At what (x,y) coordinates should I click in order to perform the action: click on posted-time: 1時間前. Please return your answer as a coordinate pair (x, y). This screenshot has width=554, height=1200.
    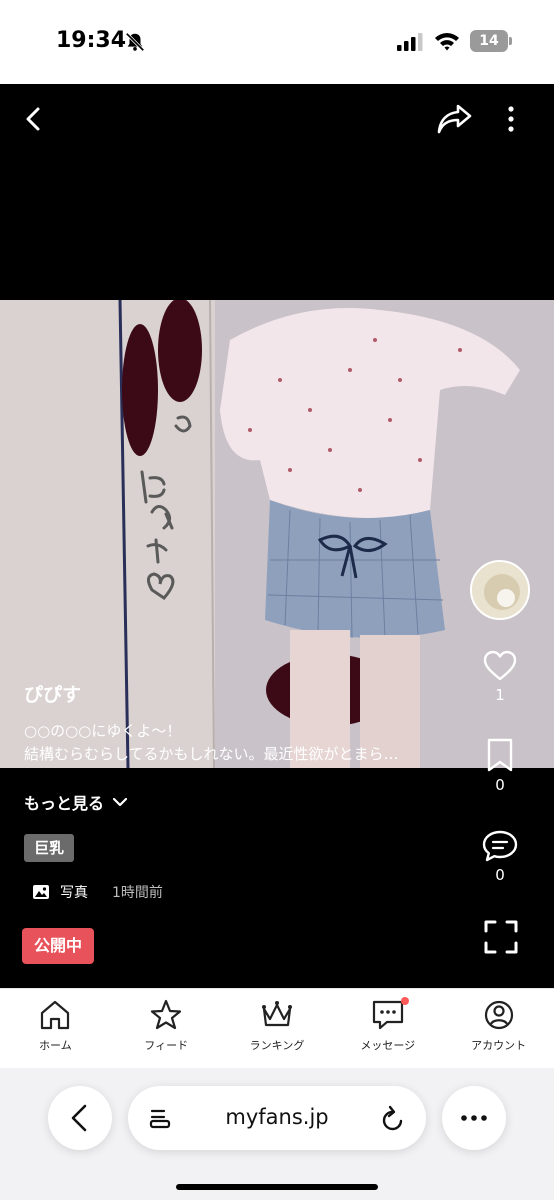
    Looking at the image, I should click on (137, 893).